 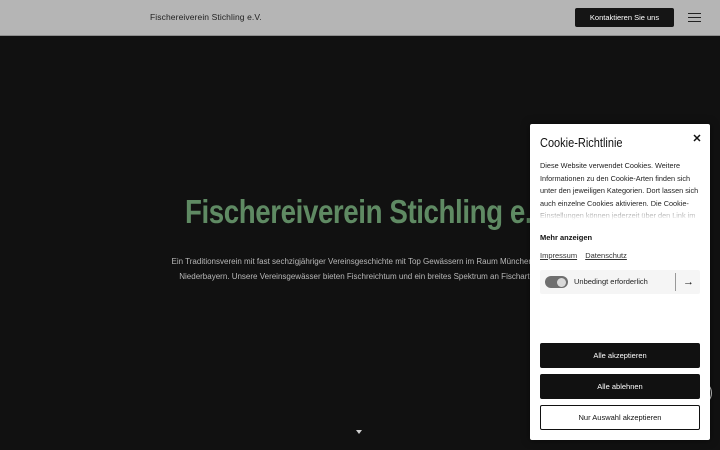 What do you see at coordinates (581, 143) in the screenshot?
I see `cookie-title: Cookie-Richtlinie` at bounding box center [581, 143].